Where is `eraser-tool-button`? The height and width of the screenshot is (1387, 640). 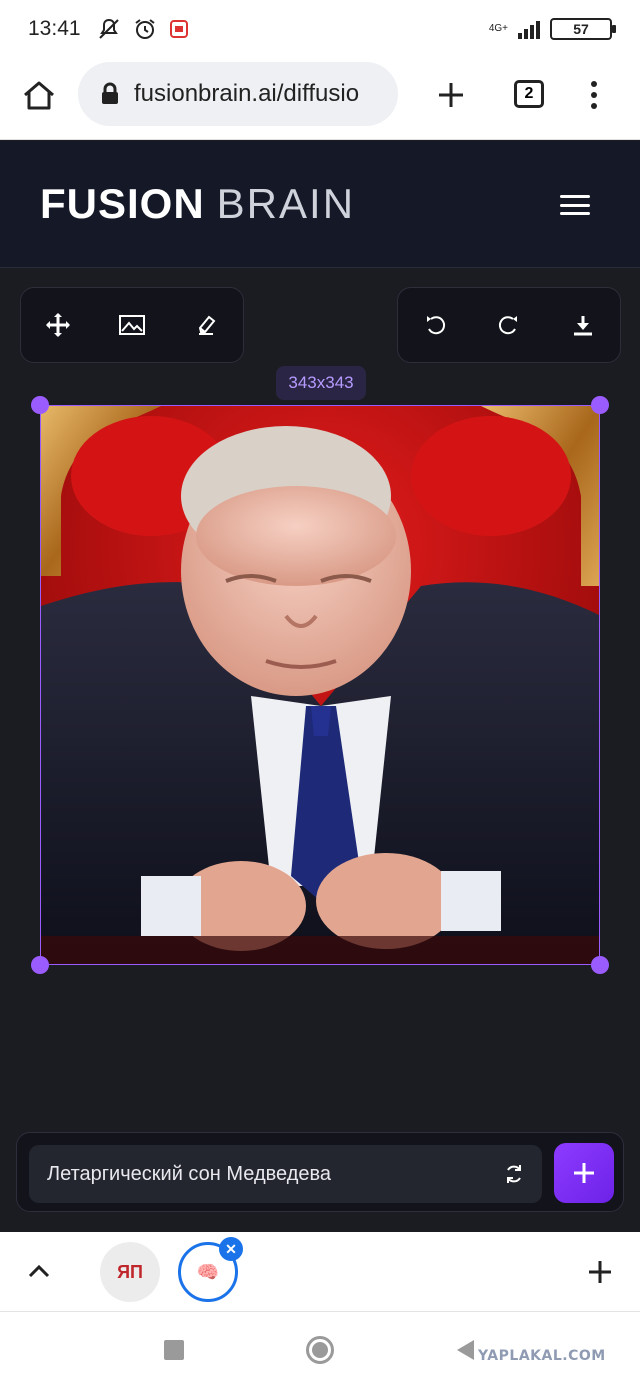 eraser-tool-button is located at coordinates (206, 325).